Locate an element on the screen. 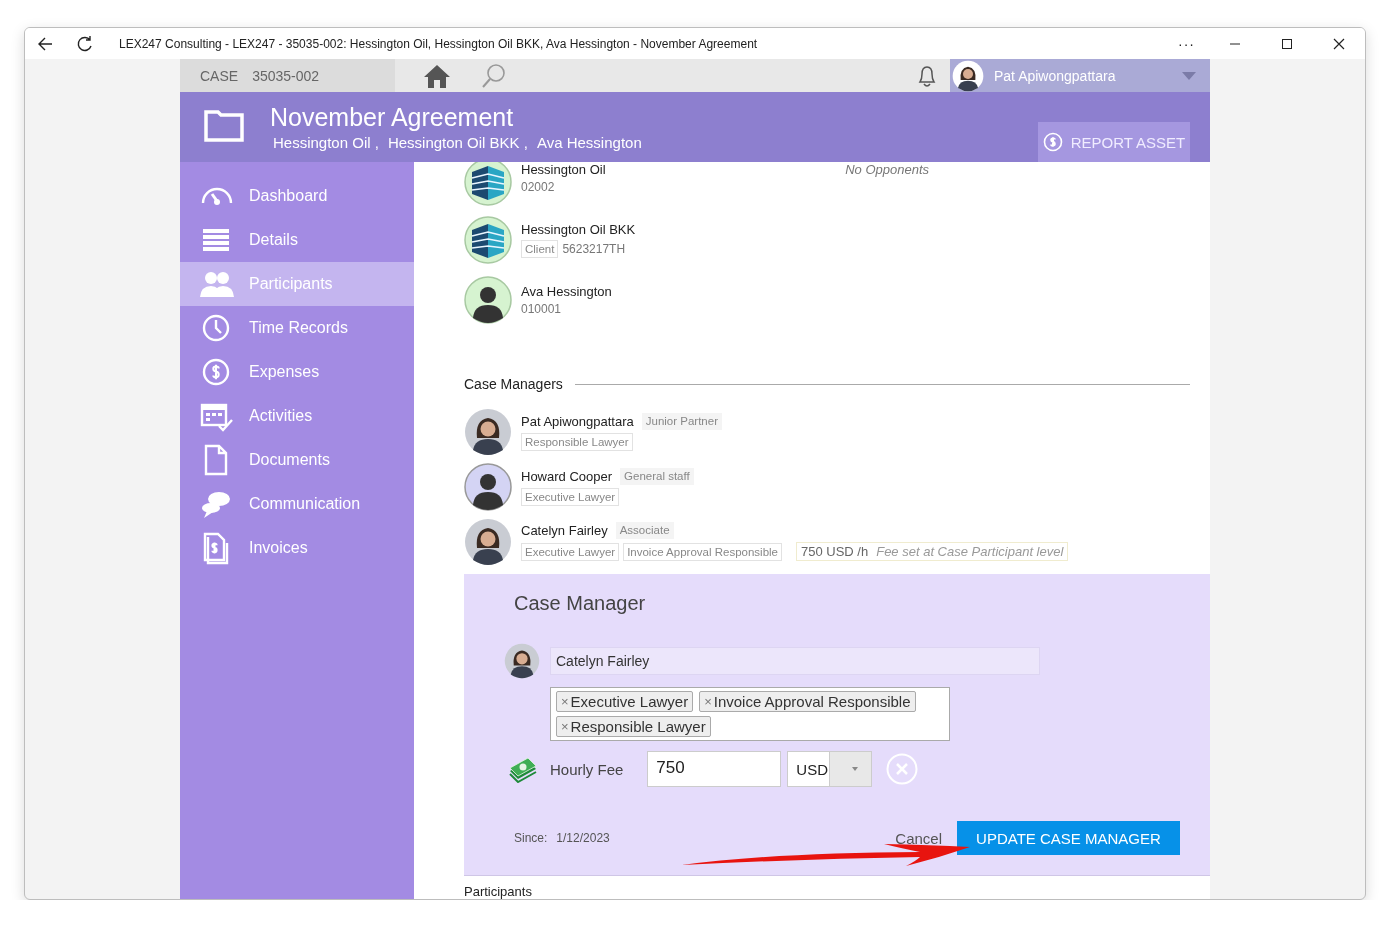 The width and height of the screenshot is (1390, 925). user-menu: Pat Apiwongpattara is located at coordinates (1080, 75).